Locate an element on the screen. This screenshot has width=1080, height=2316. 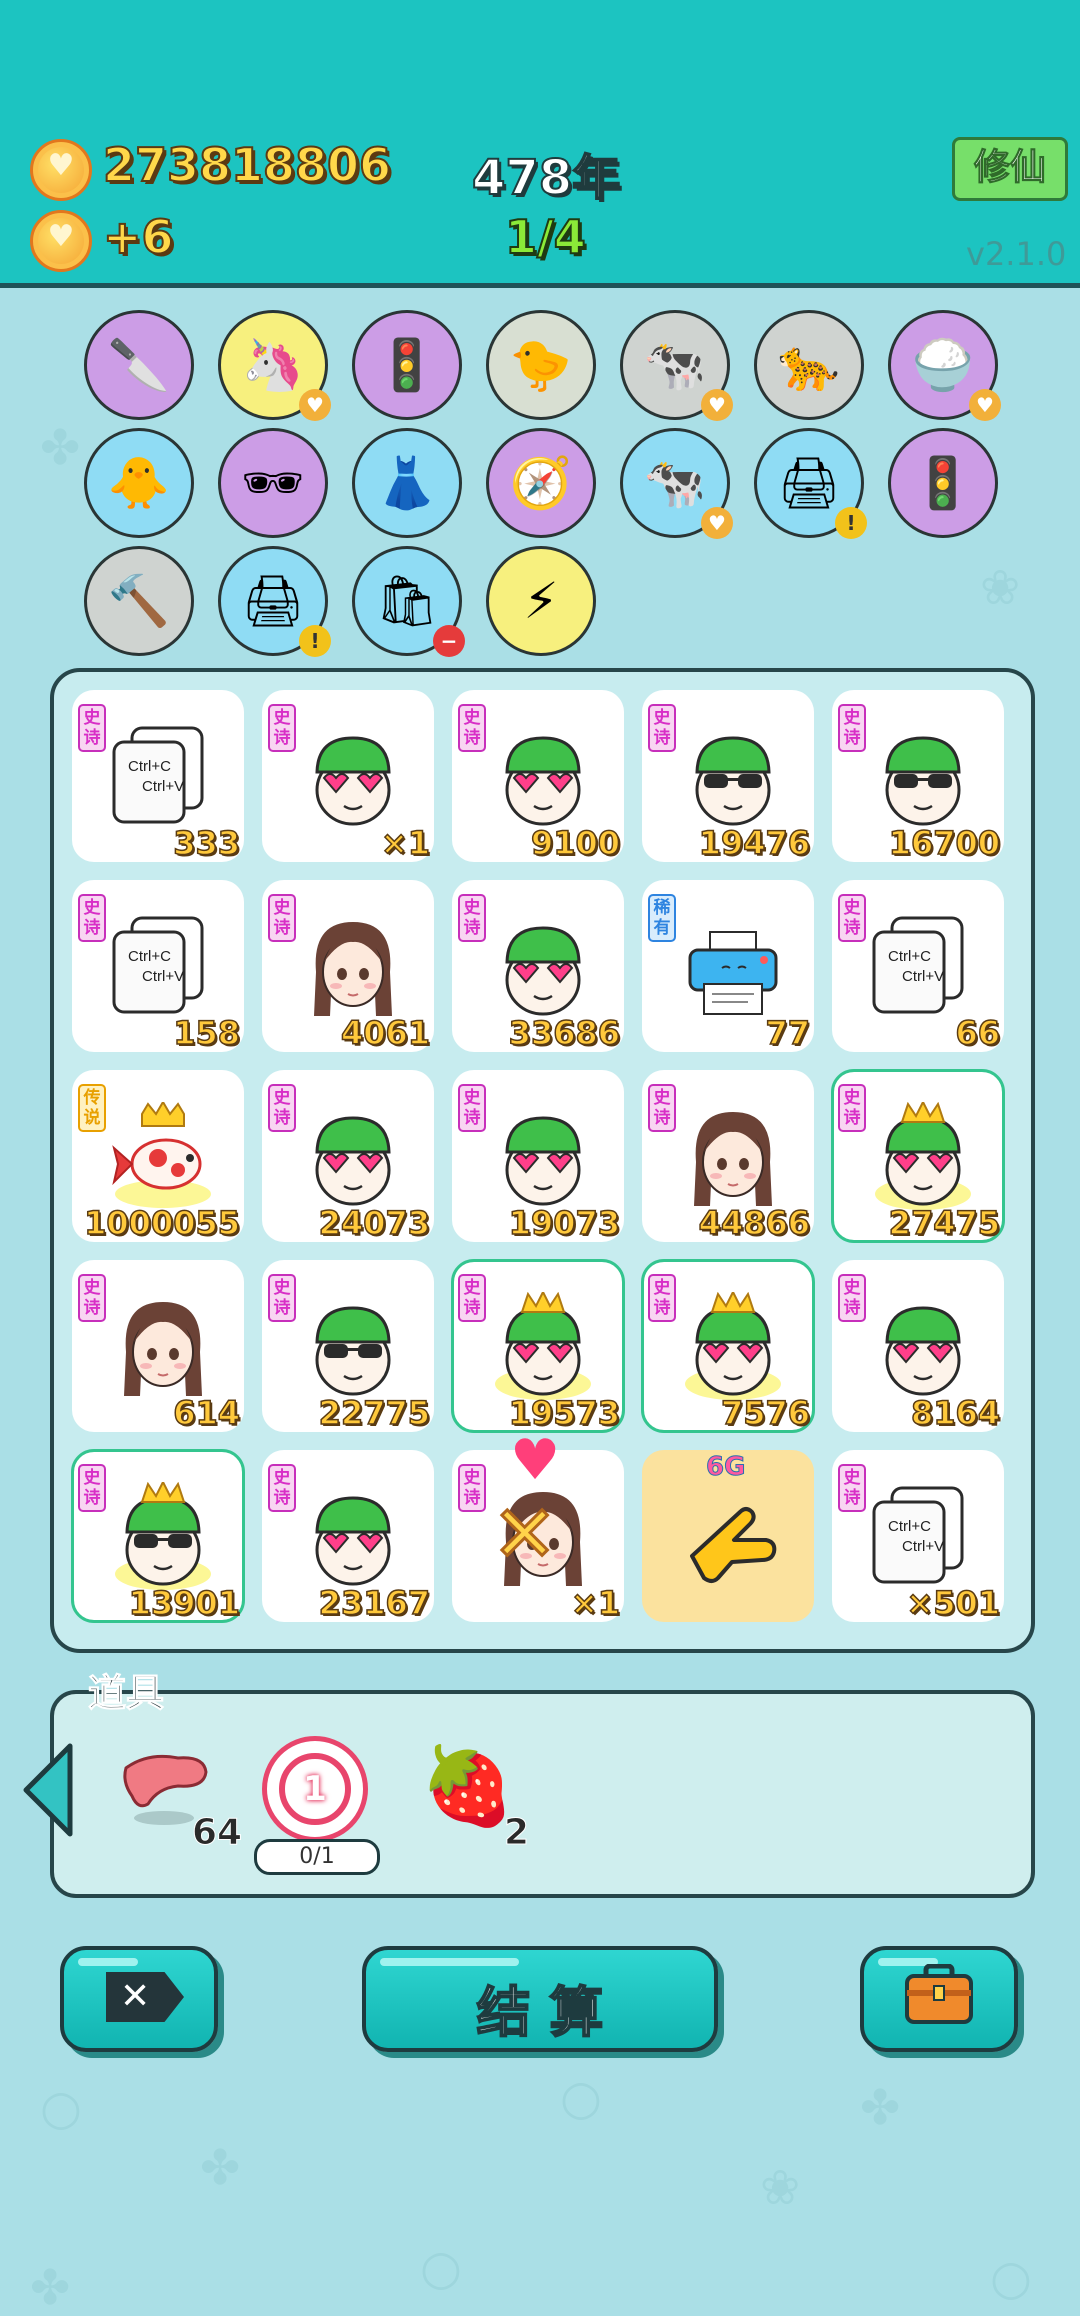
grid-cell: 6G is located at coordinates (728, 1536).